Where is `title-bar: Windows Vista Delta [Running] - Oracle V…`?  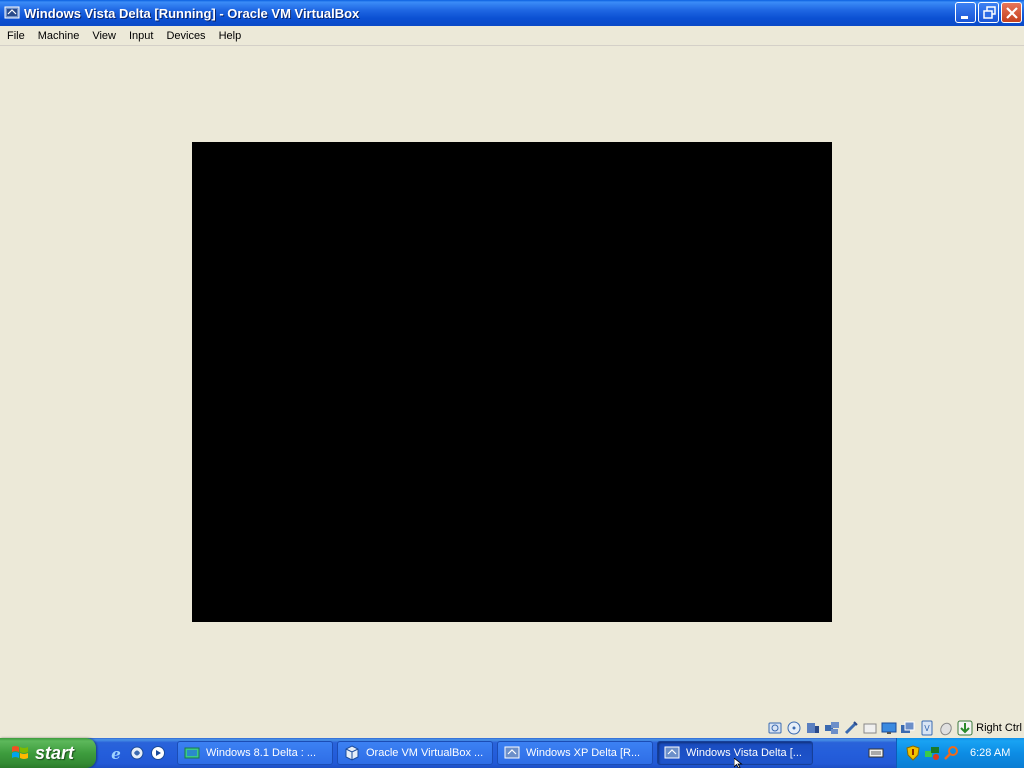 title-bar: Windows Vista Delta [Running] - Oracle V… is located at coordinates (512, 13).